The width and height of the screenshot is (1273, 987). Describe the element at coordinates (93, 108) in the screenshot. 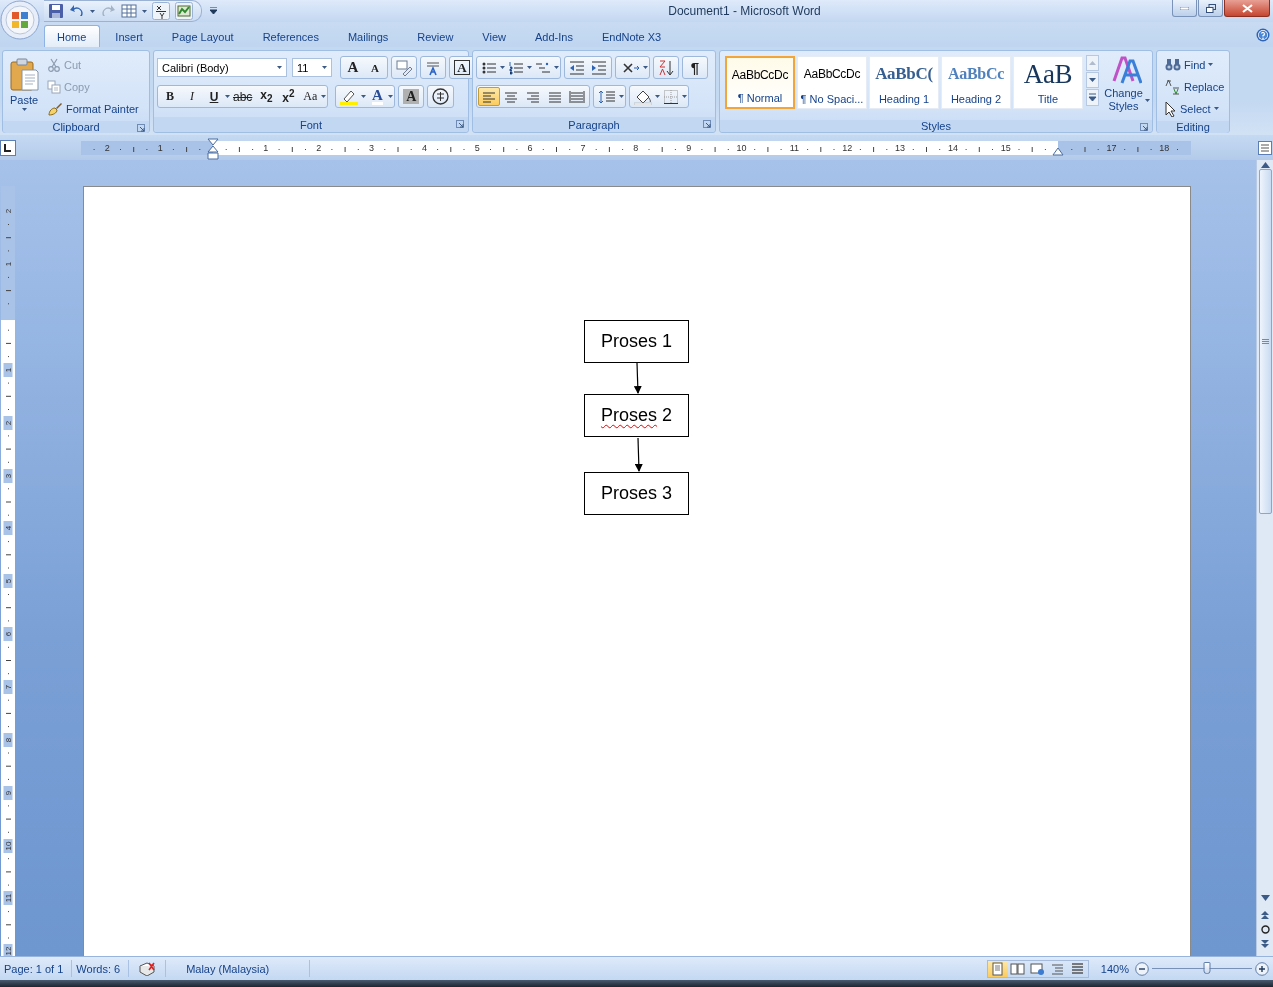

I see `format-painter-button: Format Painter` at that location.